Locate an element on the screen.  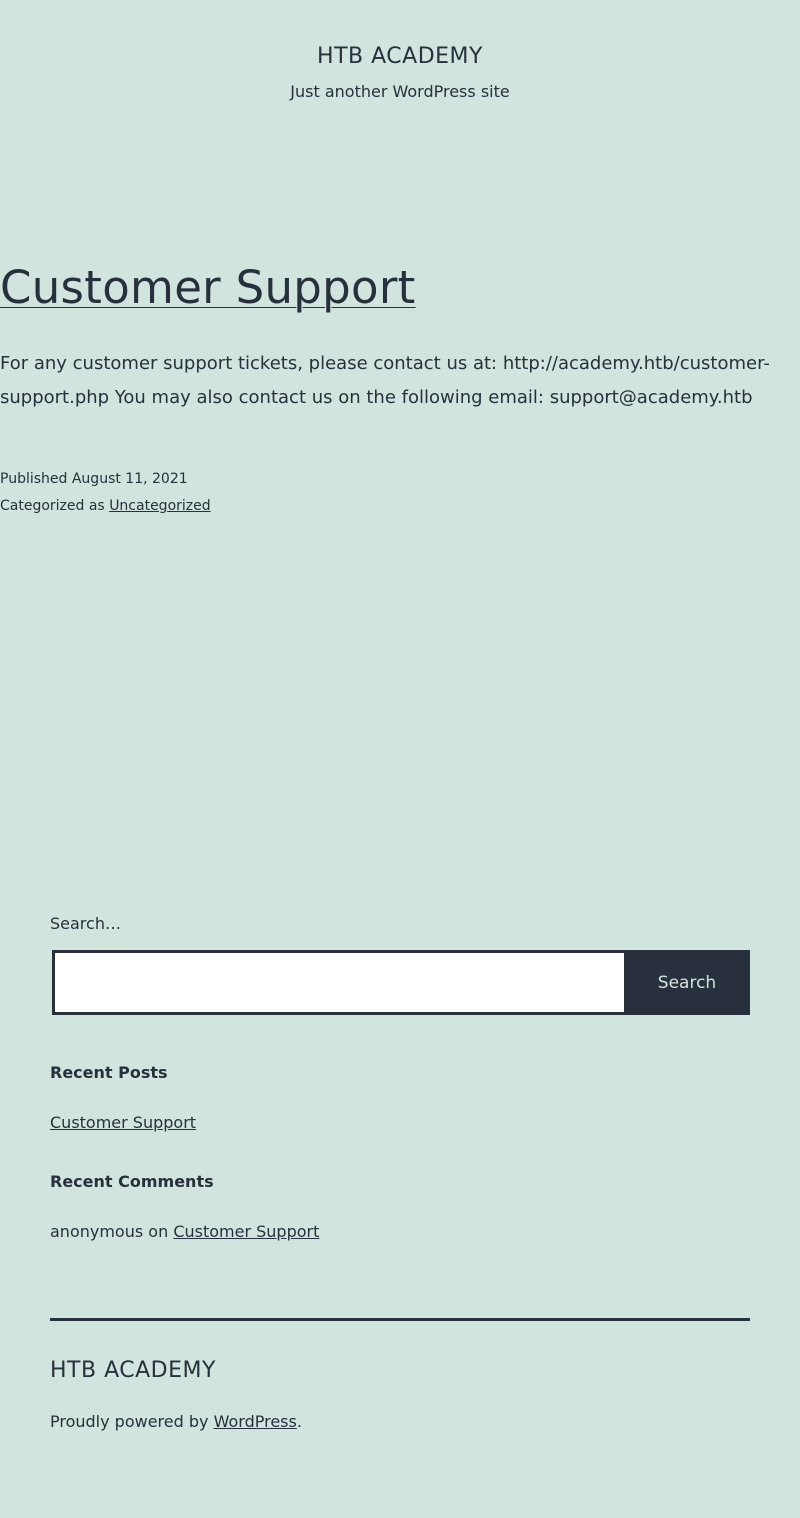
footer-site-title-link: HTB ACADEMY is located at coordinates (133, 1370).